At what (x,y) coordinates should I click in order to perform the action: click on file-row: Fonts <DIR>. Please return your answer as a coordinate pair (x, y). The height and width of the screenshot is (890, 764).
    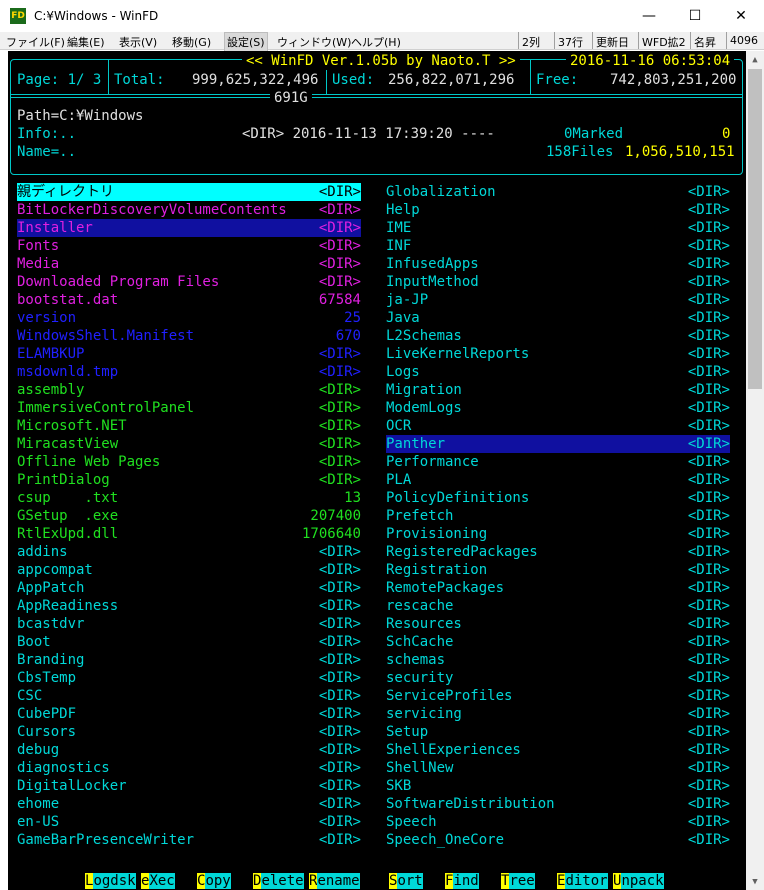
    Looking at the image, I should click on (189, 246).